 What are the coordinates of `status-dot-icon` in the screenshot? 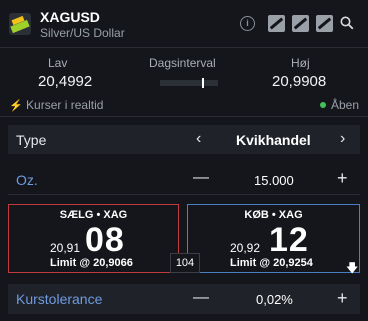 It's located at (322, 105).